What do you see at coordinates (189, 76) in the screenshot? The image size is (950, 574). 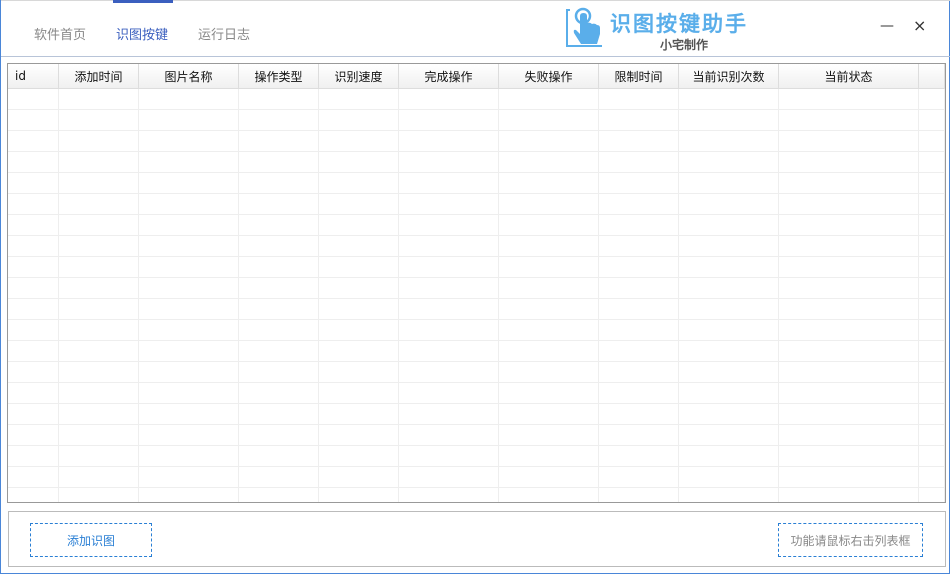 I see `column-header: 图片名称` at bounding box center [189, 76].